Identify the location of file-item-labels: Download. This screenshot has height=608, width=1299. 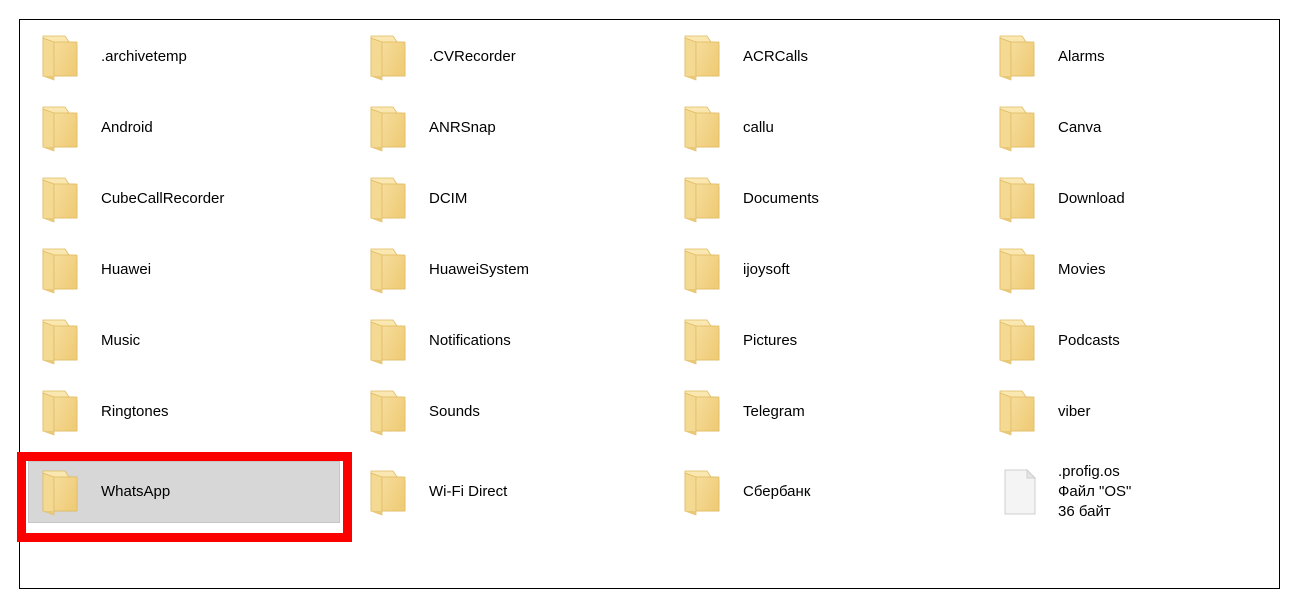
(1091, 199).